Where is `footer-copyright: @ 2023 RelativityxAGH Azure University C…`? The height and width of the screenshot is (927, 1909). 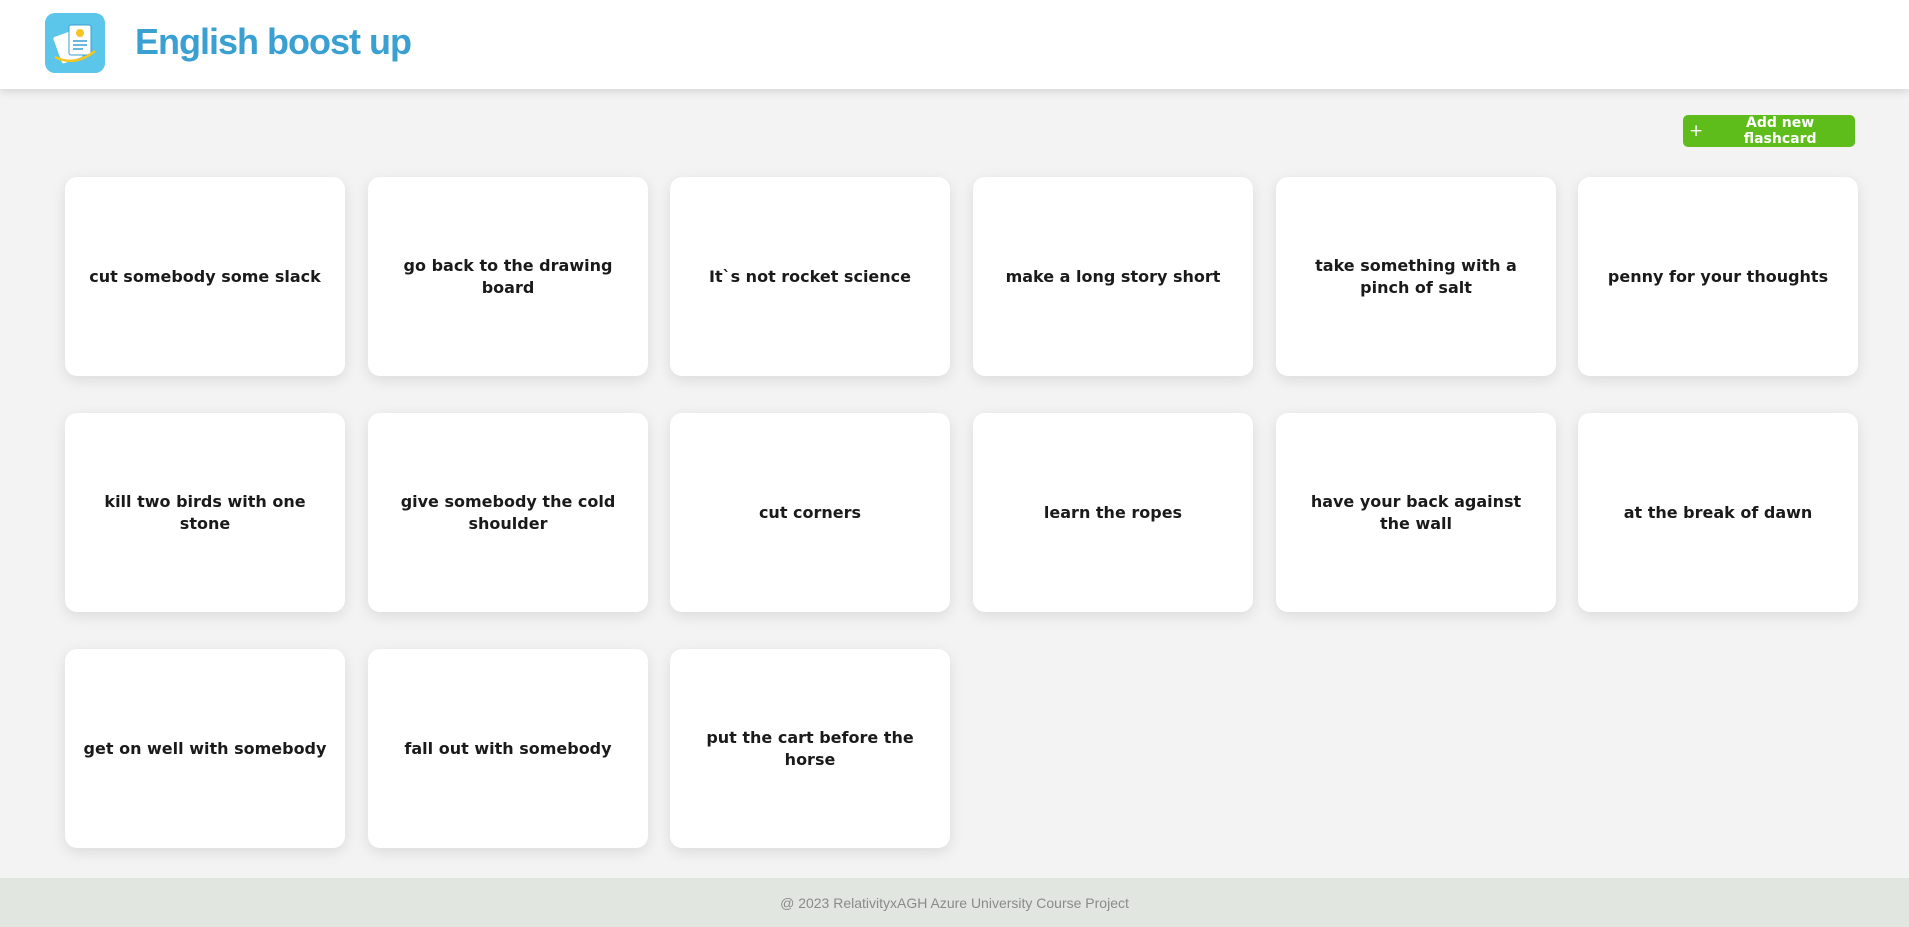
footer-copyright: @ 2023 RelativityxAGH Azure University C… is located at coordinates (954, 902).